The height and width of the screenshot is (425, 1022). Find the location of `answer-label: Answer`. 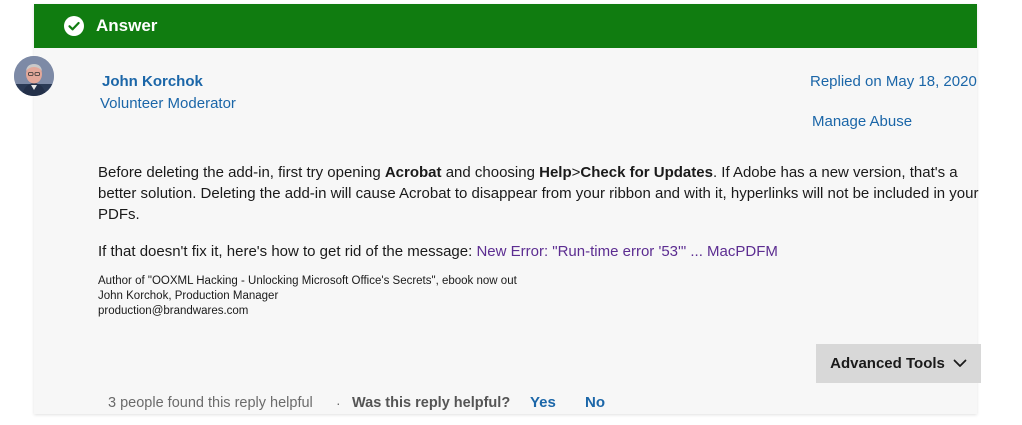

answer-label: Answer is located at coordinates (127, 25).